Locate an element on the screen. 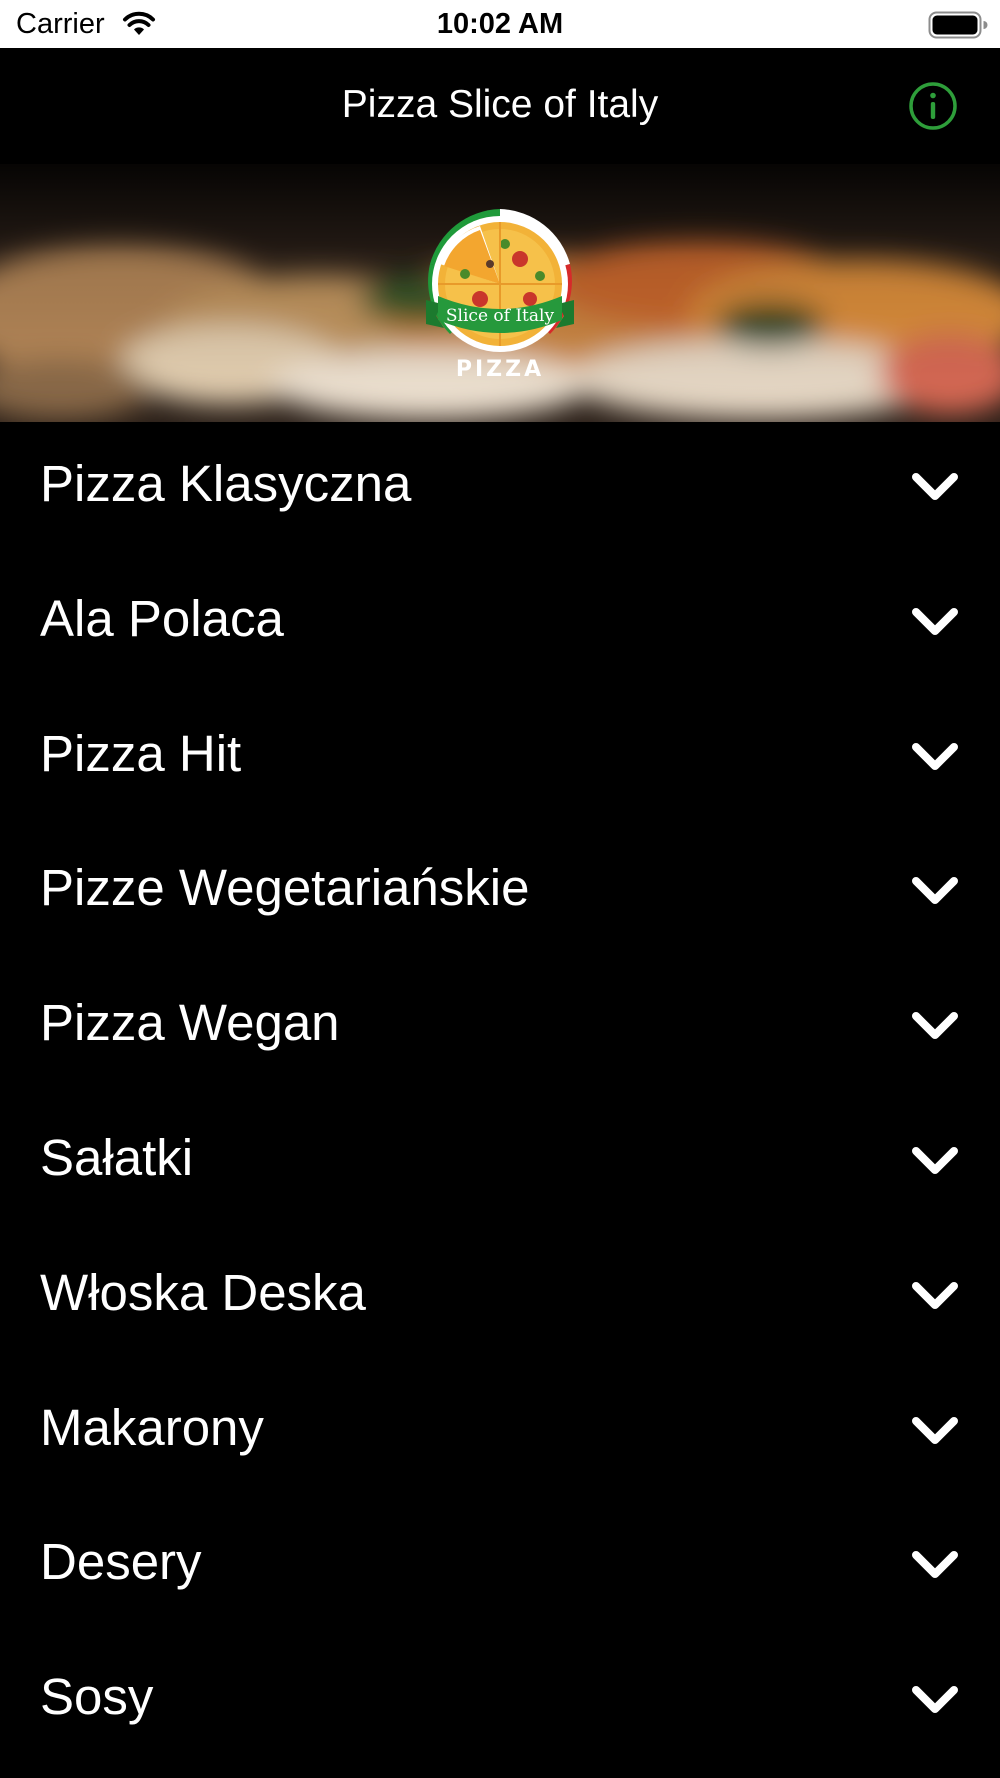 This screenshot has width=1000, height=1778. menu-category-item: Desery is located at coordinates (500, 1567).